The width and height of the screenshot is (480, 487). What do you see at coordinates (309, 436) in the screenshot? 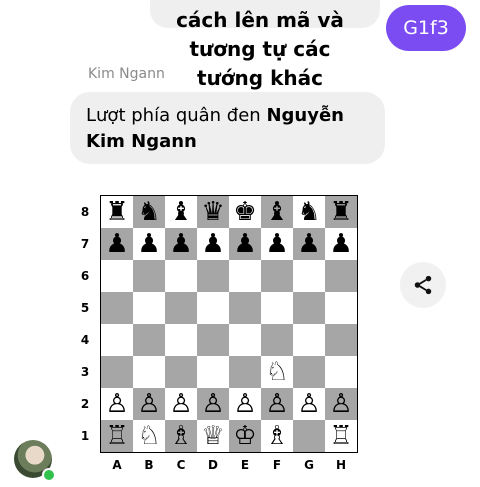
I see `board-square-g1` at bounding box center [309, 436].